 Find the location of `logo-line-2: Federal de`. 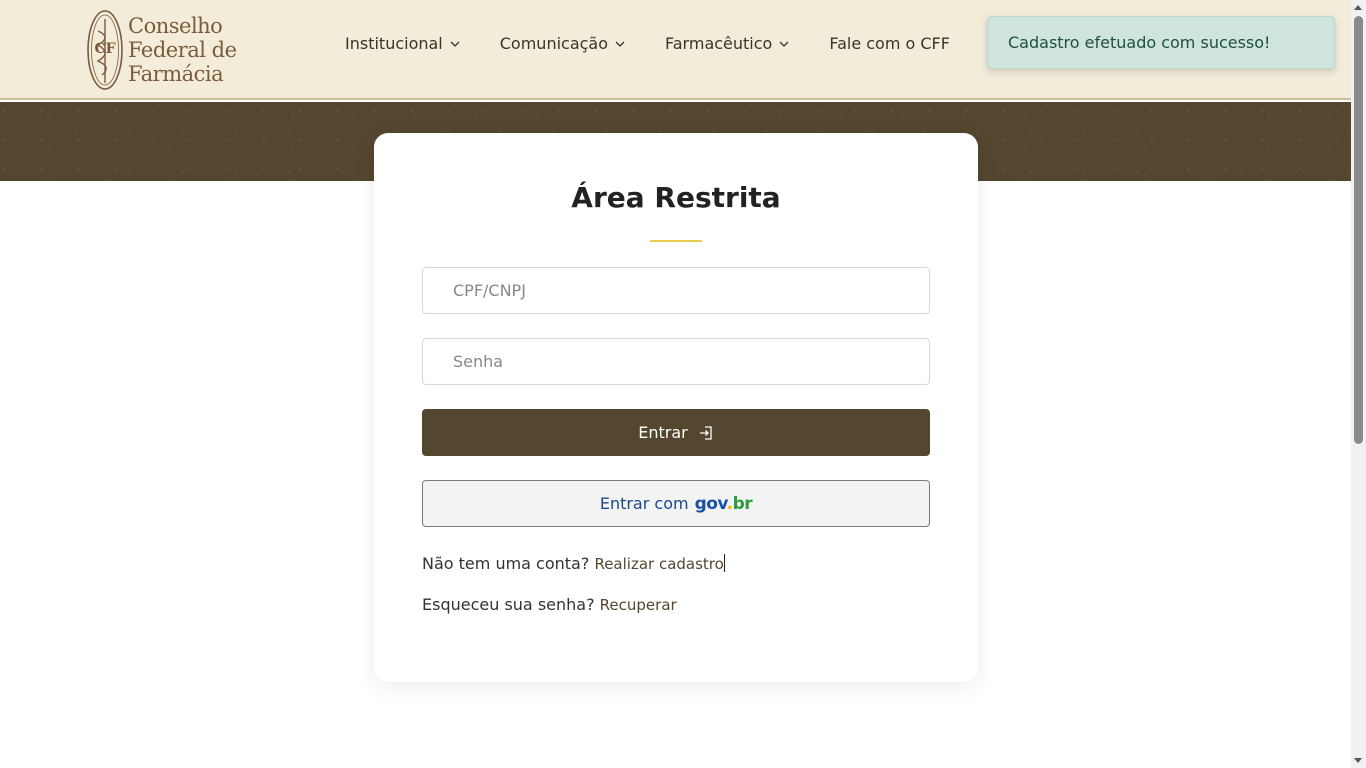

logo-line-2: Federal de is located at coordinates (182, 50).